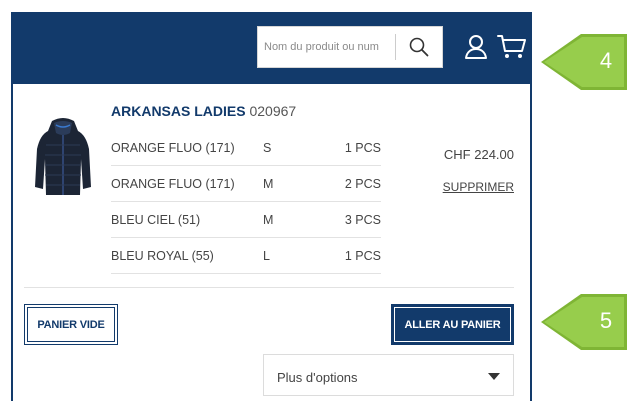 Image resolution: width=627 pixels, height=401 pixels. What do you see at coordinates (583, 62) in the screenshot?
I see `callout-4: 4` at bounding box center [583, 62].